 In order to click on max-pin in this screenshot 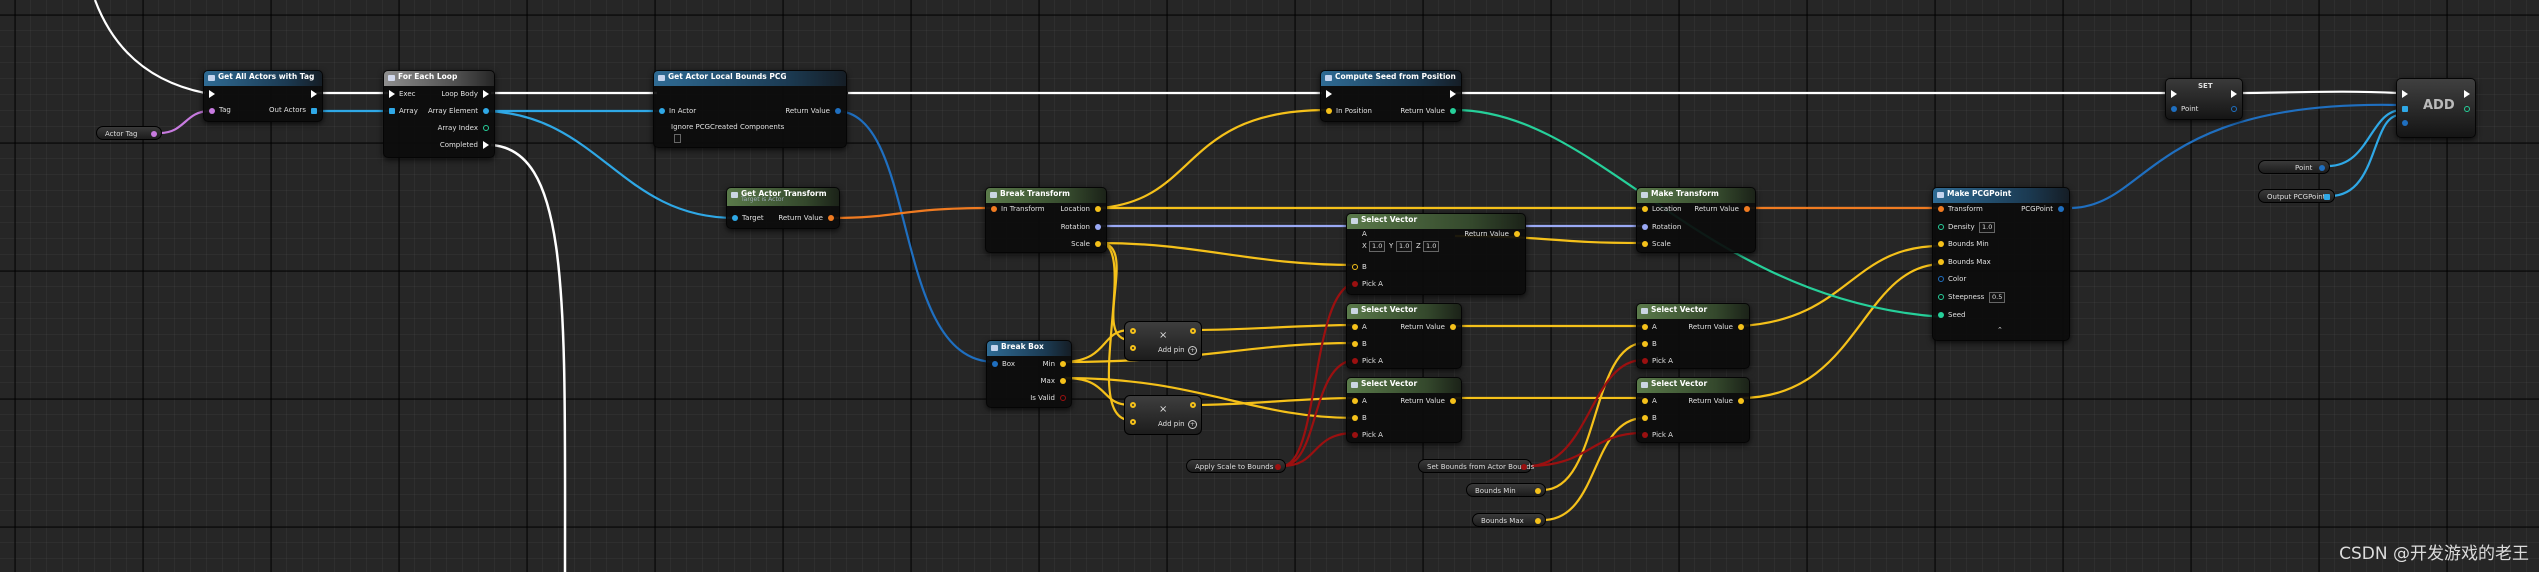, I will do `click(1063, 381)`.